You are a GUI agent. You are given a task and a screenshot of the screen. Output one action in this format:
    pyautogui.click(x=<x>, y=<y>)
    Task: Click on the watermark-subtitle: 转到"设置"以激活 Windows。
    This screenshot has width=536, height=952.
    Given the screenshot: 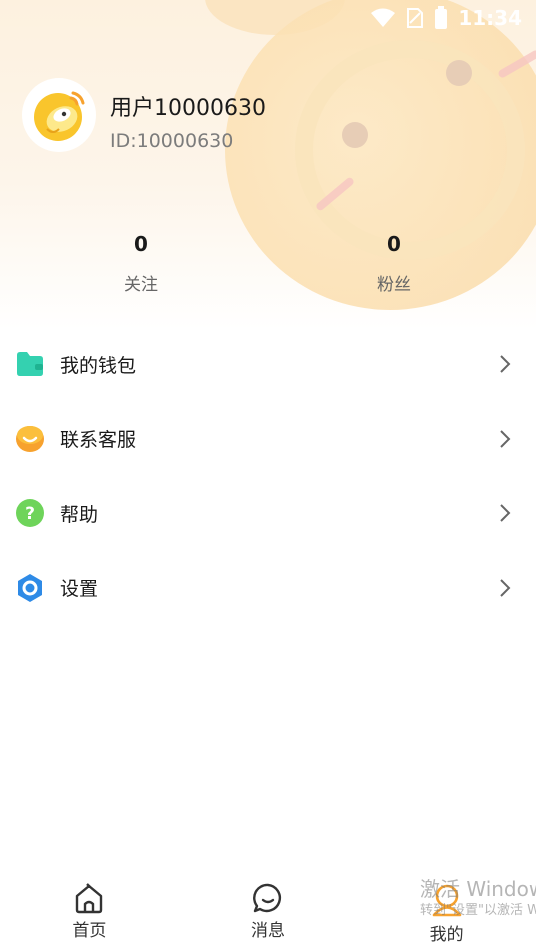 What is the action you would take?
    pyautogui.click(x=478, y=910)
    